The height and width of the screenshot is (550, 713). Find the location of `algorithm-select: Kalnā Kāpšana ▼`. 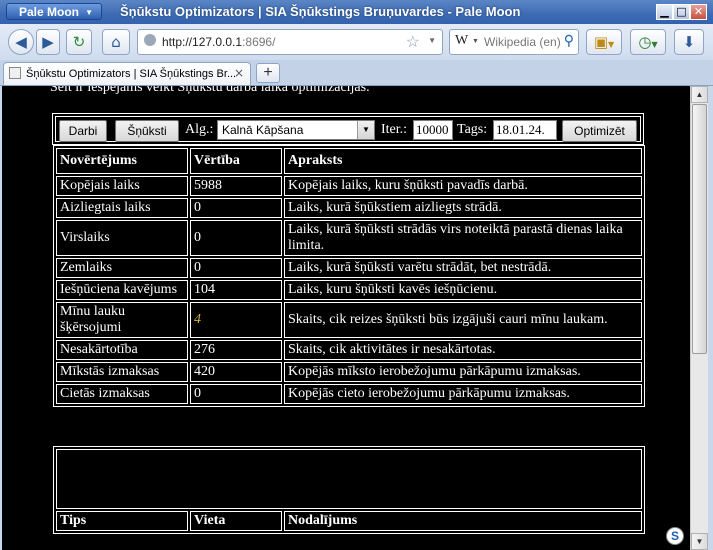

algorithm-select: Kalnā Kāpšana ▼ is located at coordinates (296, 130).